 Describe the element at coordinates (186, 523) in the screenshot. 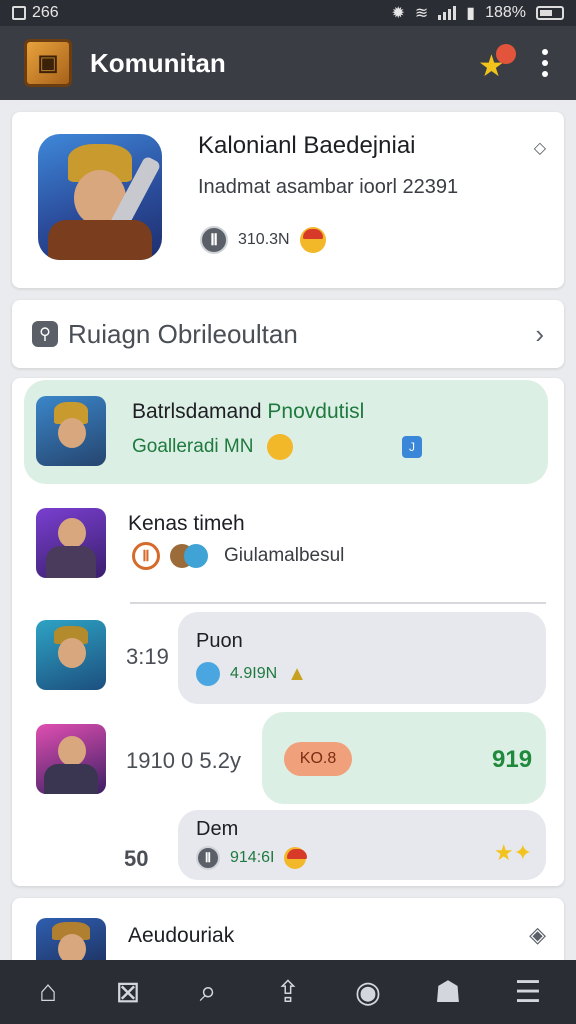

I see `list-item-title: Kenas timeh` at that location.